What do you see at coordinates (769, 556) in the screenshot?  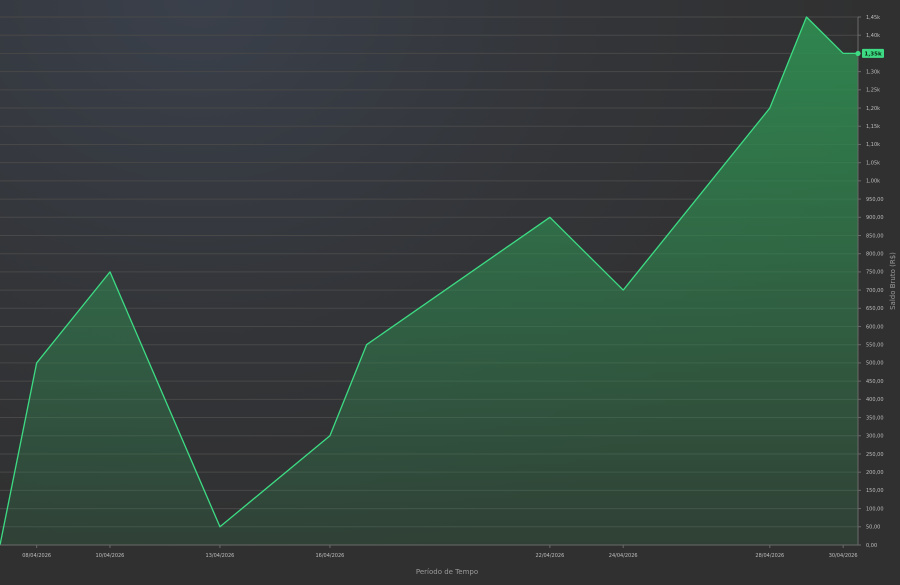 I see `x-tick-label: 28/04/2026` at bounding box center [769, 556].